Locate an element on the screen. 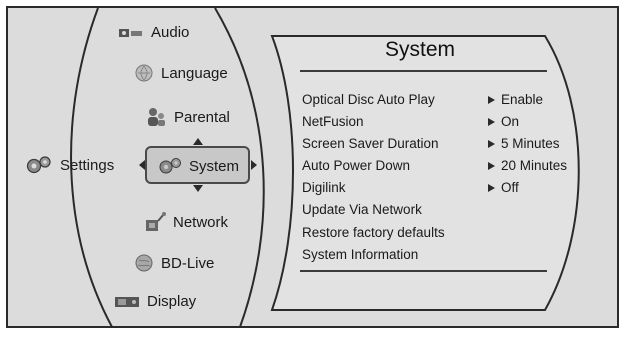 This screenshot has height=337, width=628. arrow-down-icon is located at coordinates (198, 188).